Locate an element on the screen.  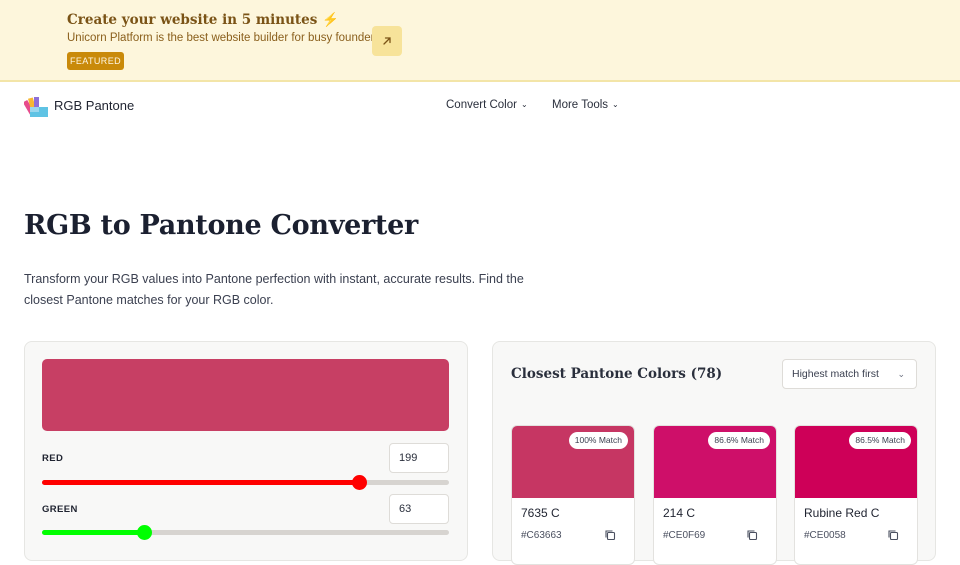
nav-more-tools: More Tools ⌄ is located at coordinates (585, 105).